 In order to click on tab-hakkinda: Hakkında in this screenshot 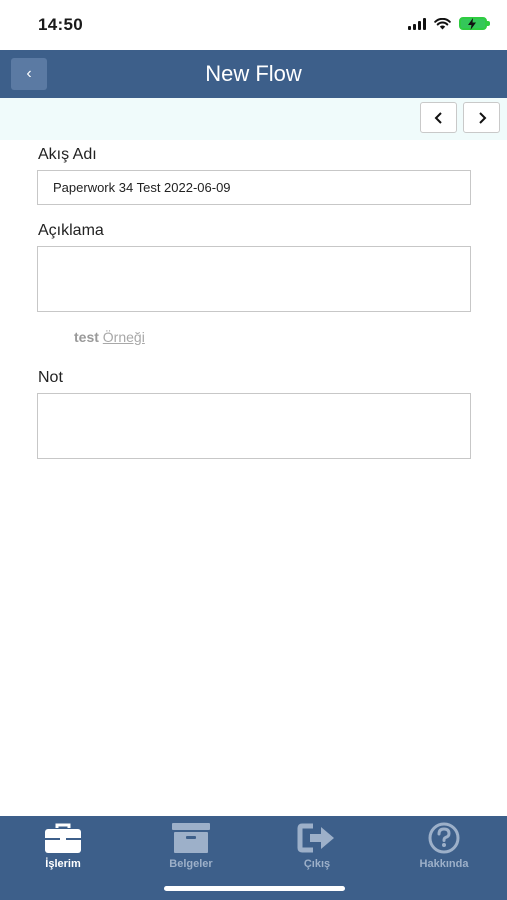, I will do `click(444, 846)`.